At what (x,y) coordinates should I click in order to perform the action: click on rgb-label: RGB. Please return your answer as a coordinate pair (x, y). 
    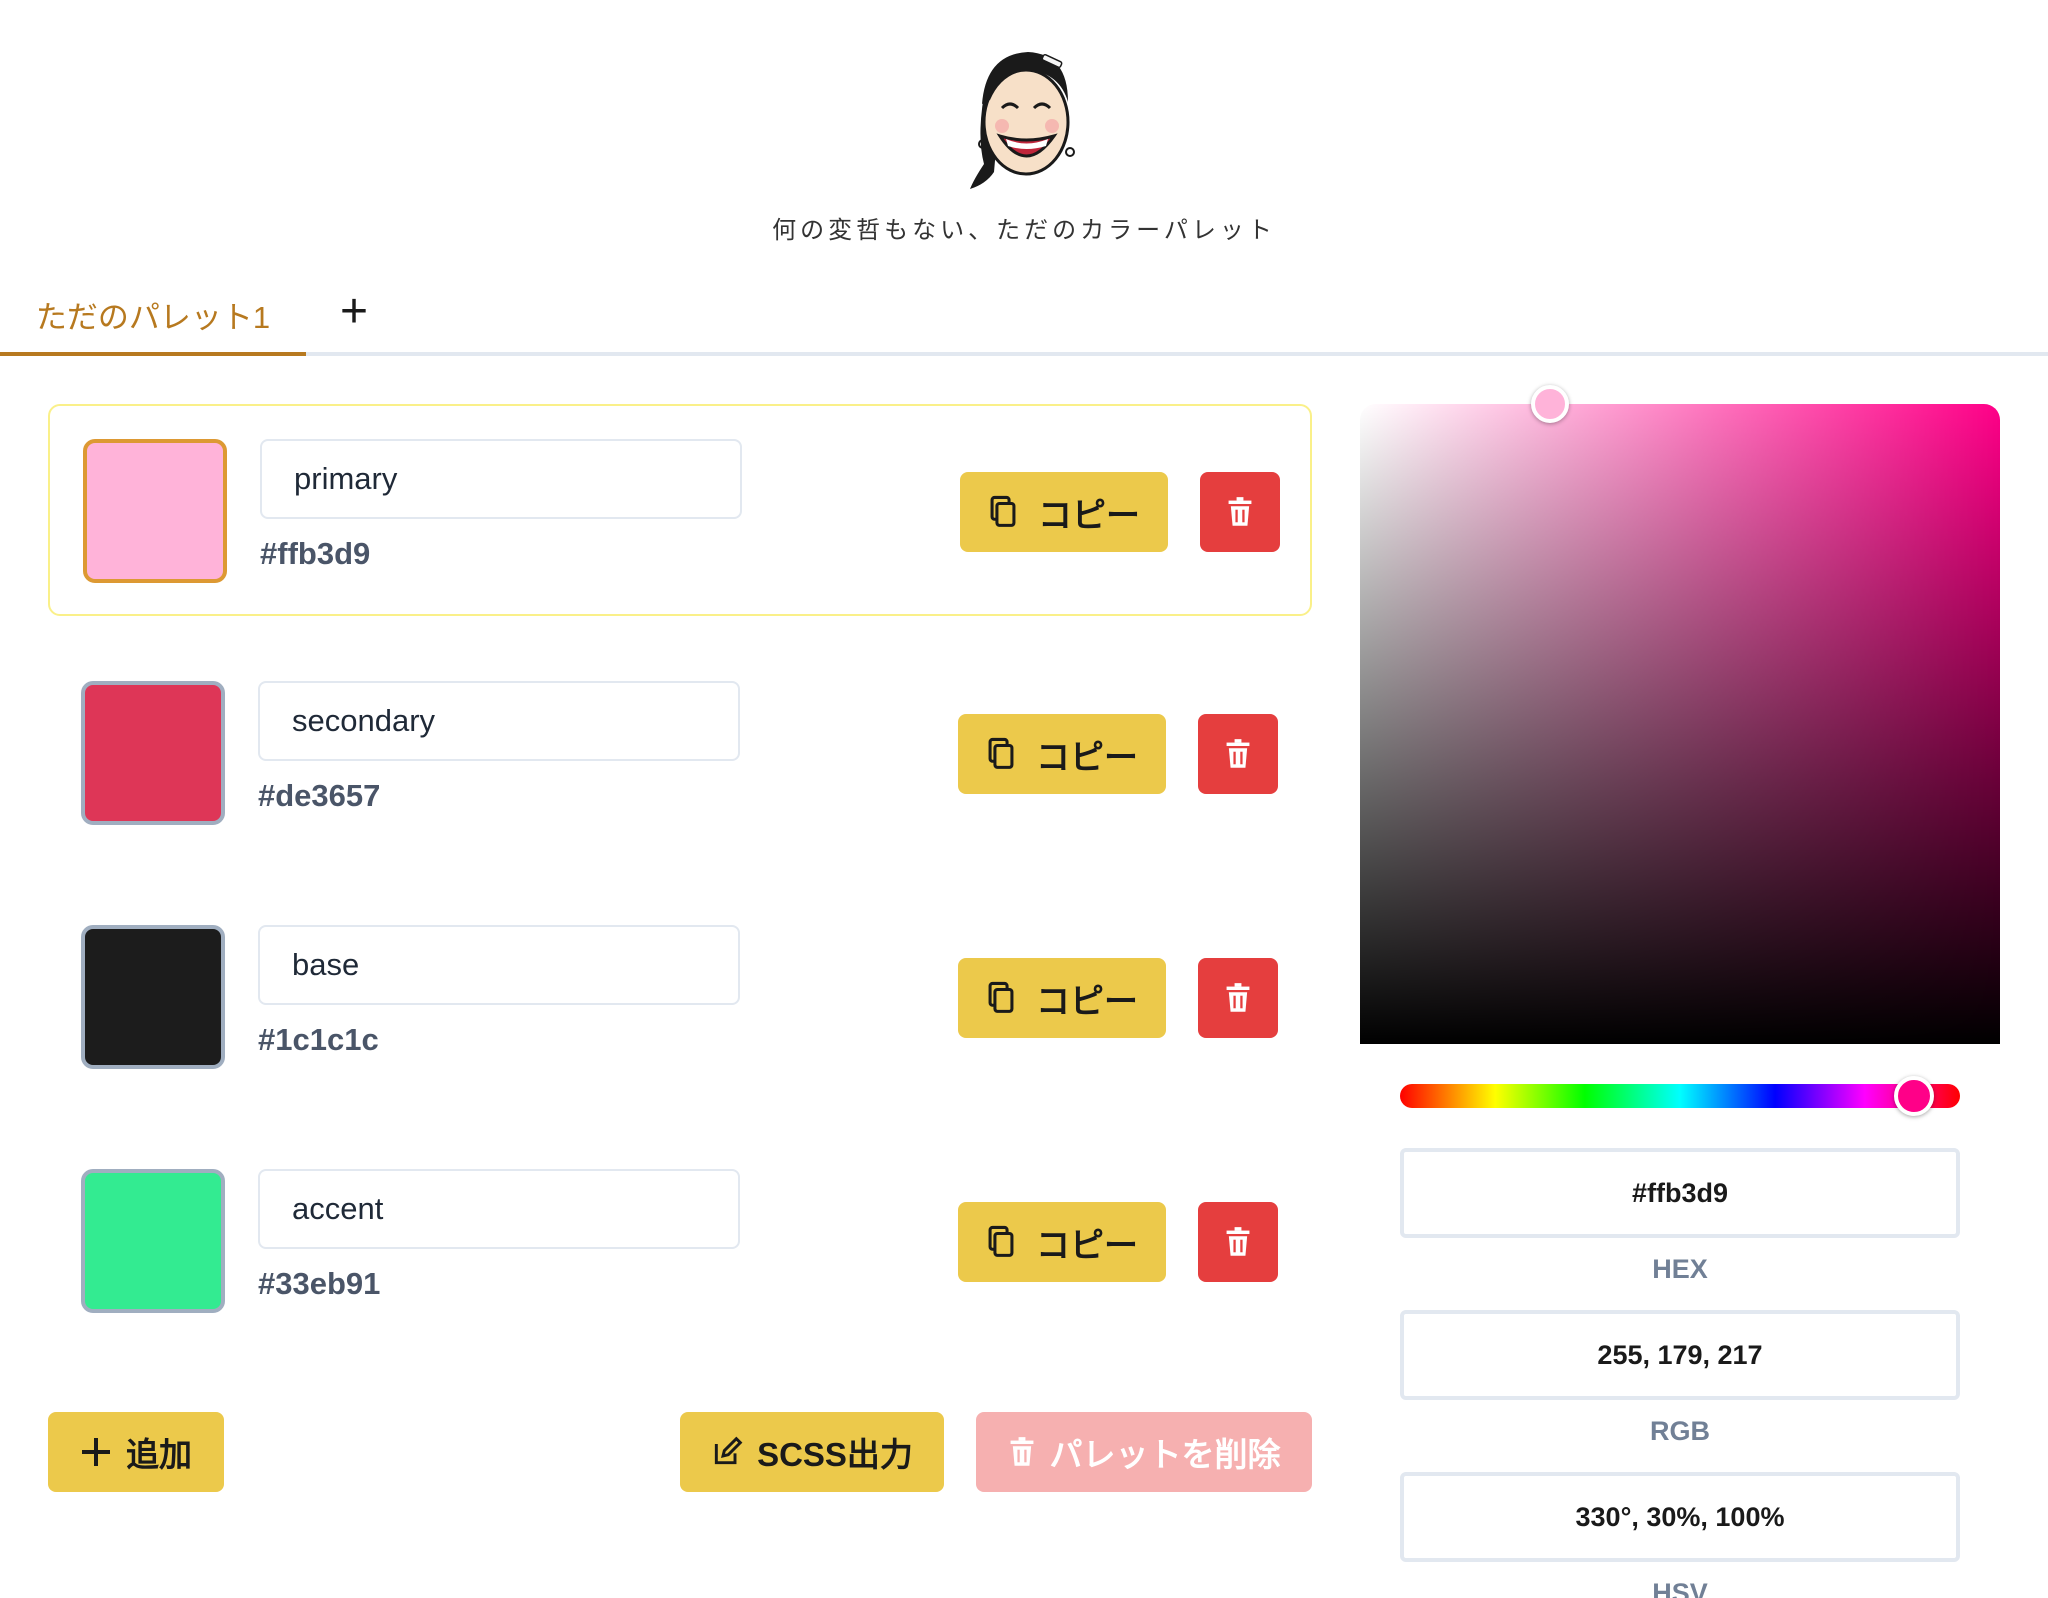
    Looking at the image, I should click on (1680, 1431).